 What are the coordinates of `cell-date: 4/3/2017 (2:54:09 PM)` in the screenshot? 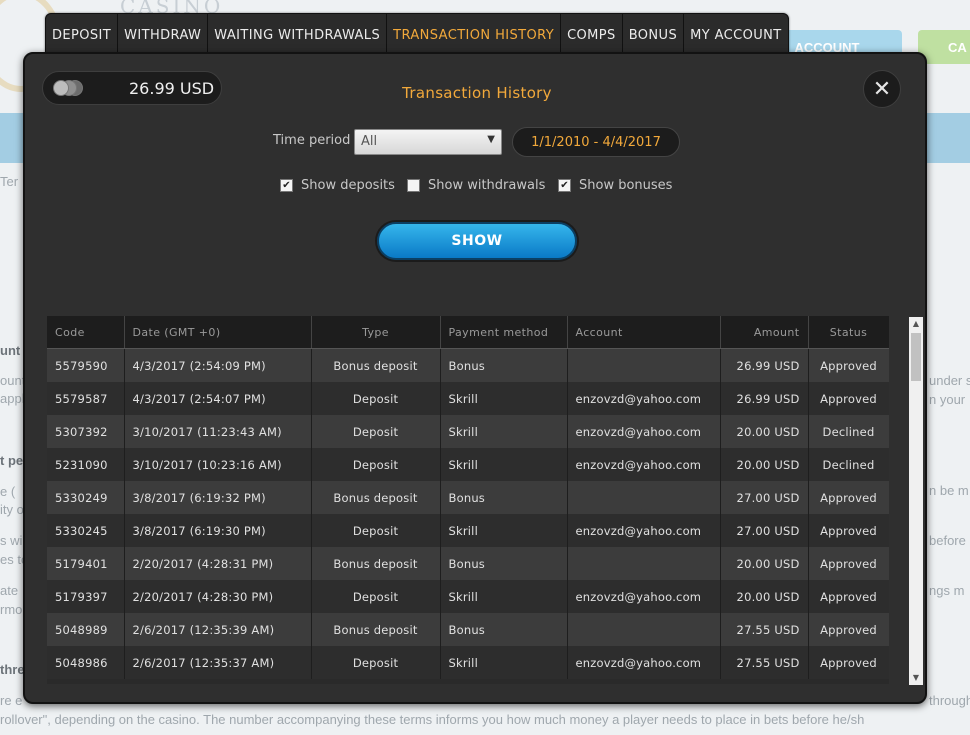 It's located at (218, 365).